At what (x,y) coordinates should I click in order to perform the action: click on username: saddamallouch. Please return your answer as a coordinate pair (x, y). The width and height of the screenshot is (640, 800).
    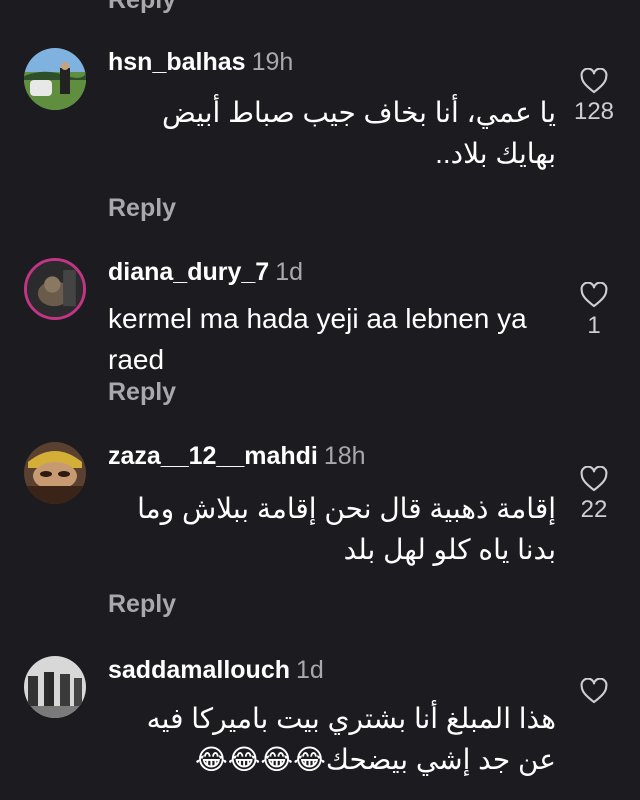
    Looking at the image, I should click on (199, 670).